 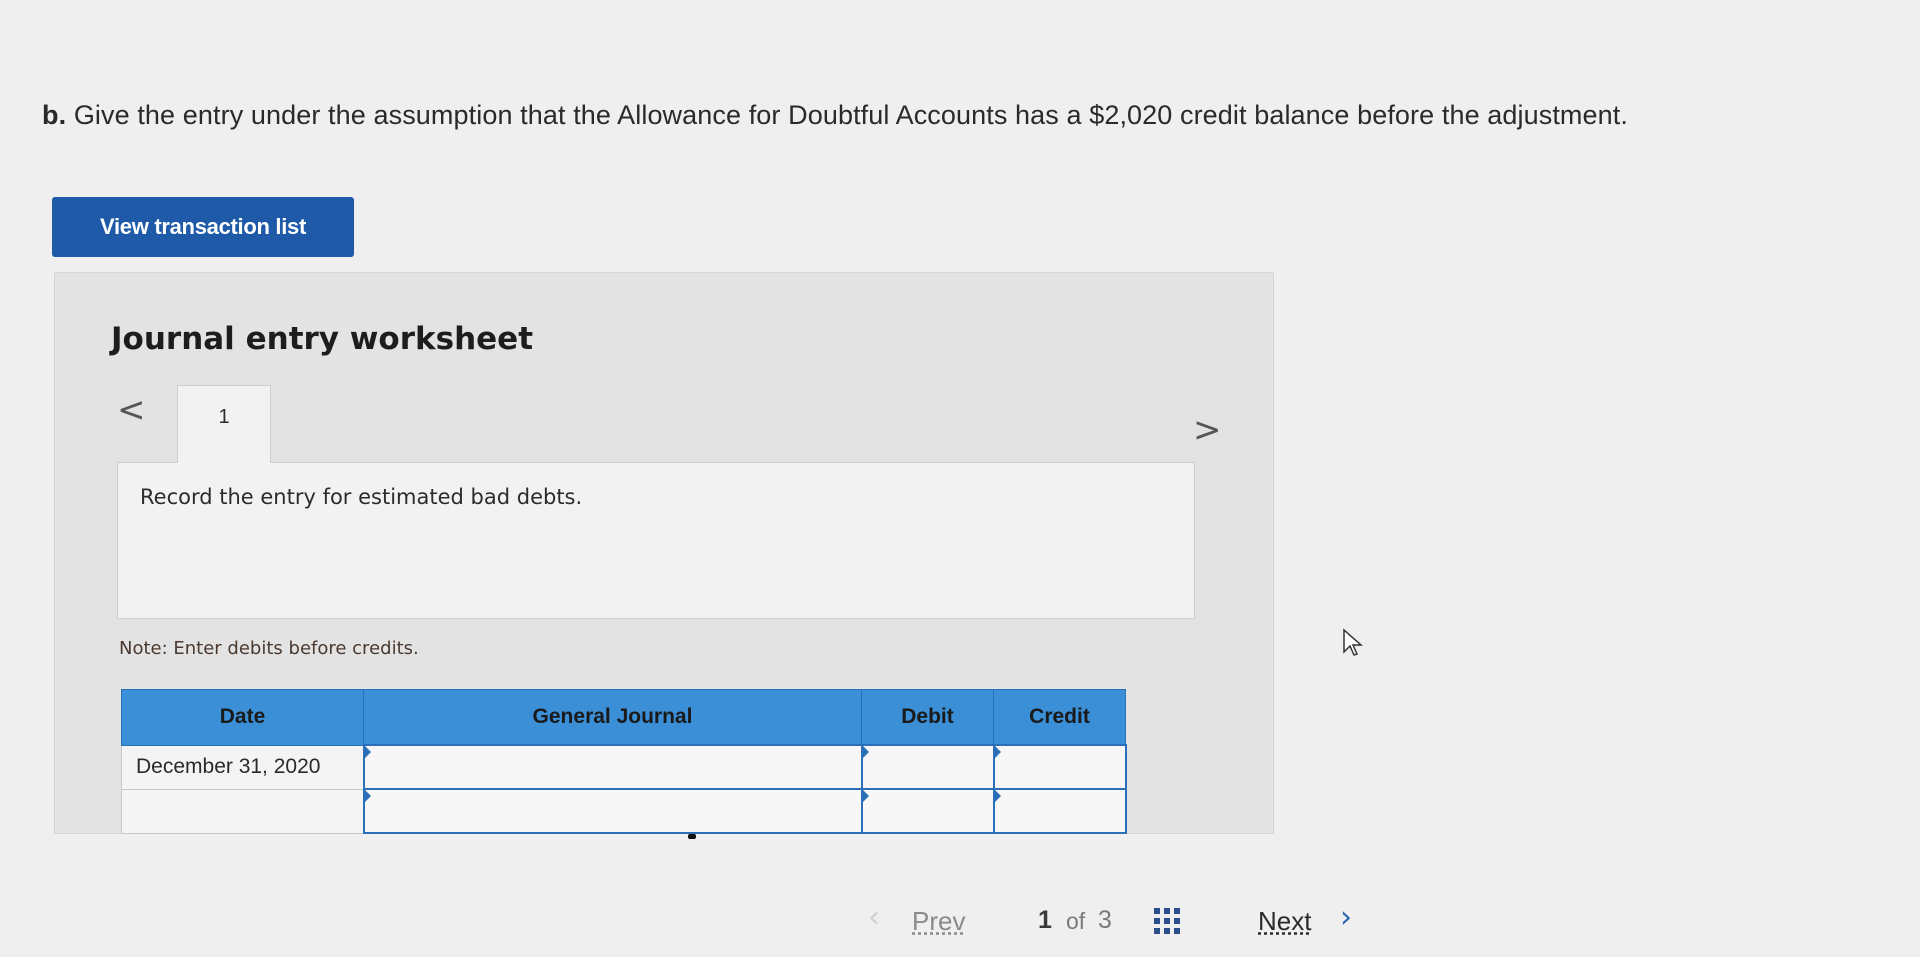 I want to click on pagination: ‹ Prev 1 of 3 Next ›, so click(x=960, y=920).